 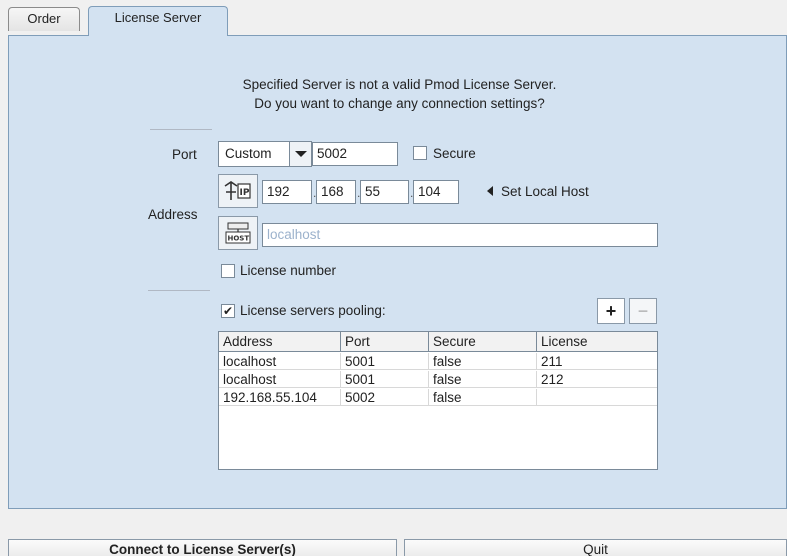 I want to click on cell-license: 211, so click(x=552, y=361).